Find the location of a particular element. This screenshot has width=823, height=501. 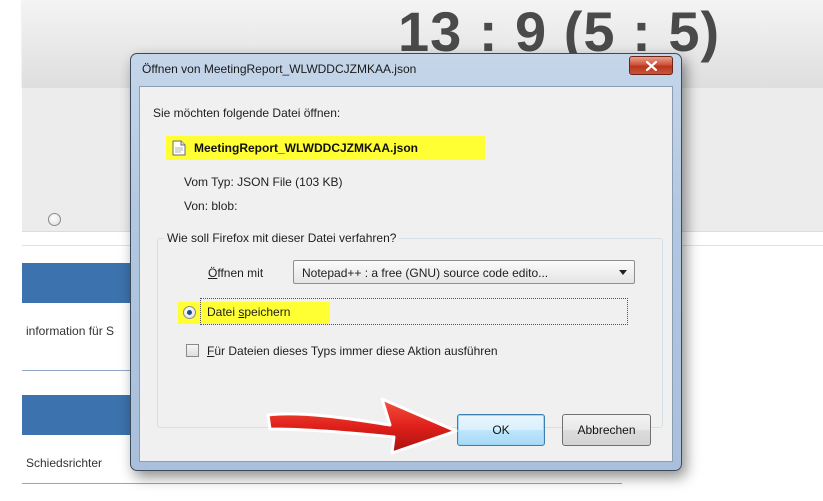

save-file-label: Datei speichern is located at coordinates (248, 312).